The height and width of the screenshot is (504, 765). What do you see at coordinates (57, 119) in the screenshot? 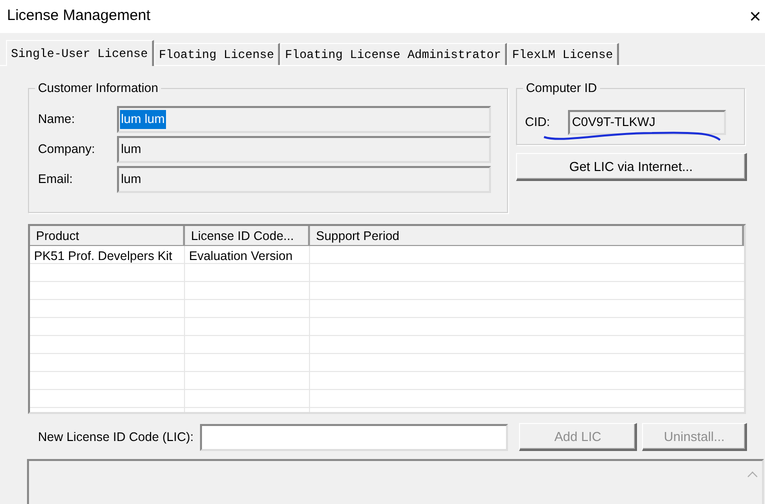
I see `field-label: Name:` at bounding box center [57, 119].